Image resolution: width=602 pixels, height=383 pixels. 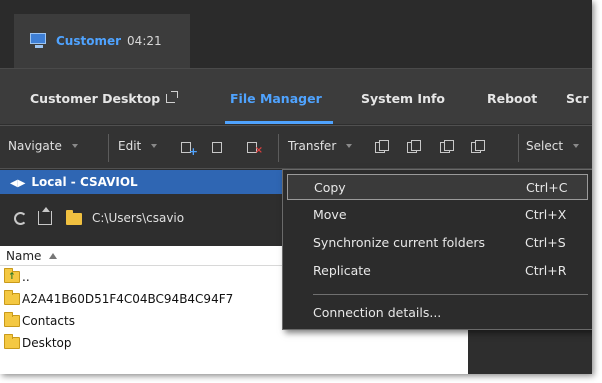 What do you see at coordinates (450, 294) in the screenshot?
I see `menu-divider` at bounding box center [450, 294].